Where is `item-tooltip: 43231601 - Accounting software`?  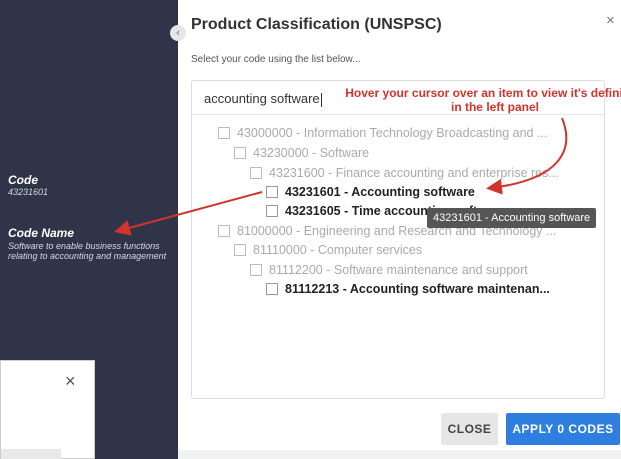
item-tooltip: 43231601 - Accounting software is located at coordinates (512, 218).